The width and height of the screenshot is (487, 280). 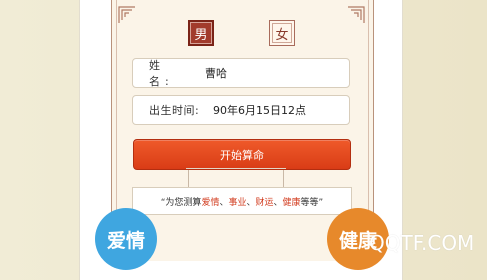 What do you see at coordinates (241, 73) in the screenshot?
I see `name-field: 姓 名: 曹哈` at bounding box center [241, 73].